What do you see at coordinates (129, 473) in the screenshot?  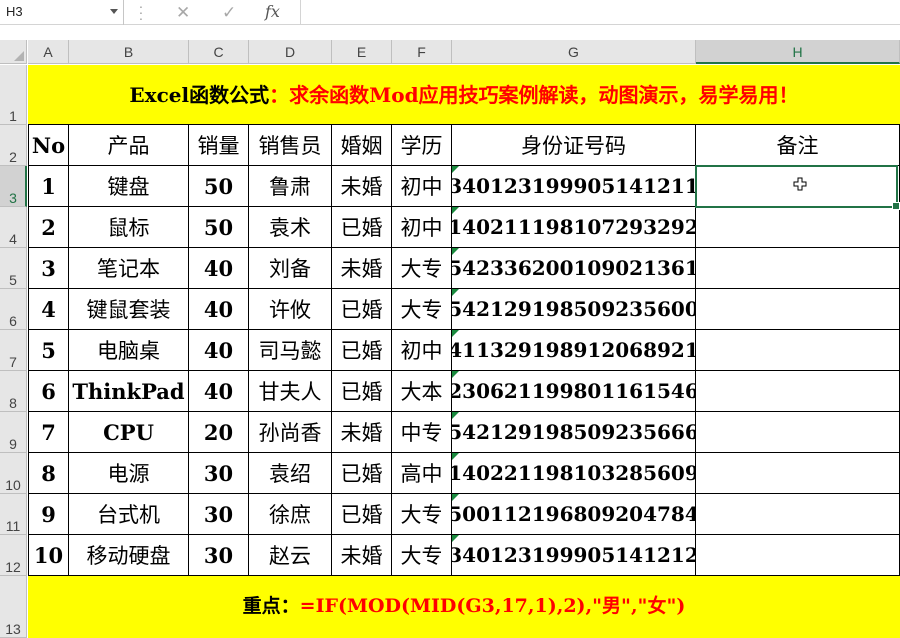 I see `table-cell: 电源` at bounding box center [129, 473].